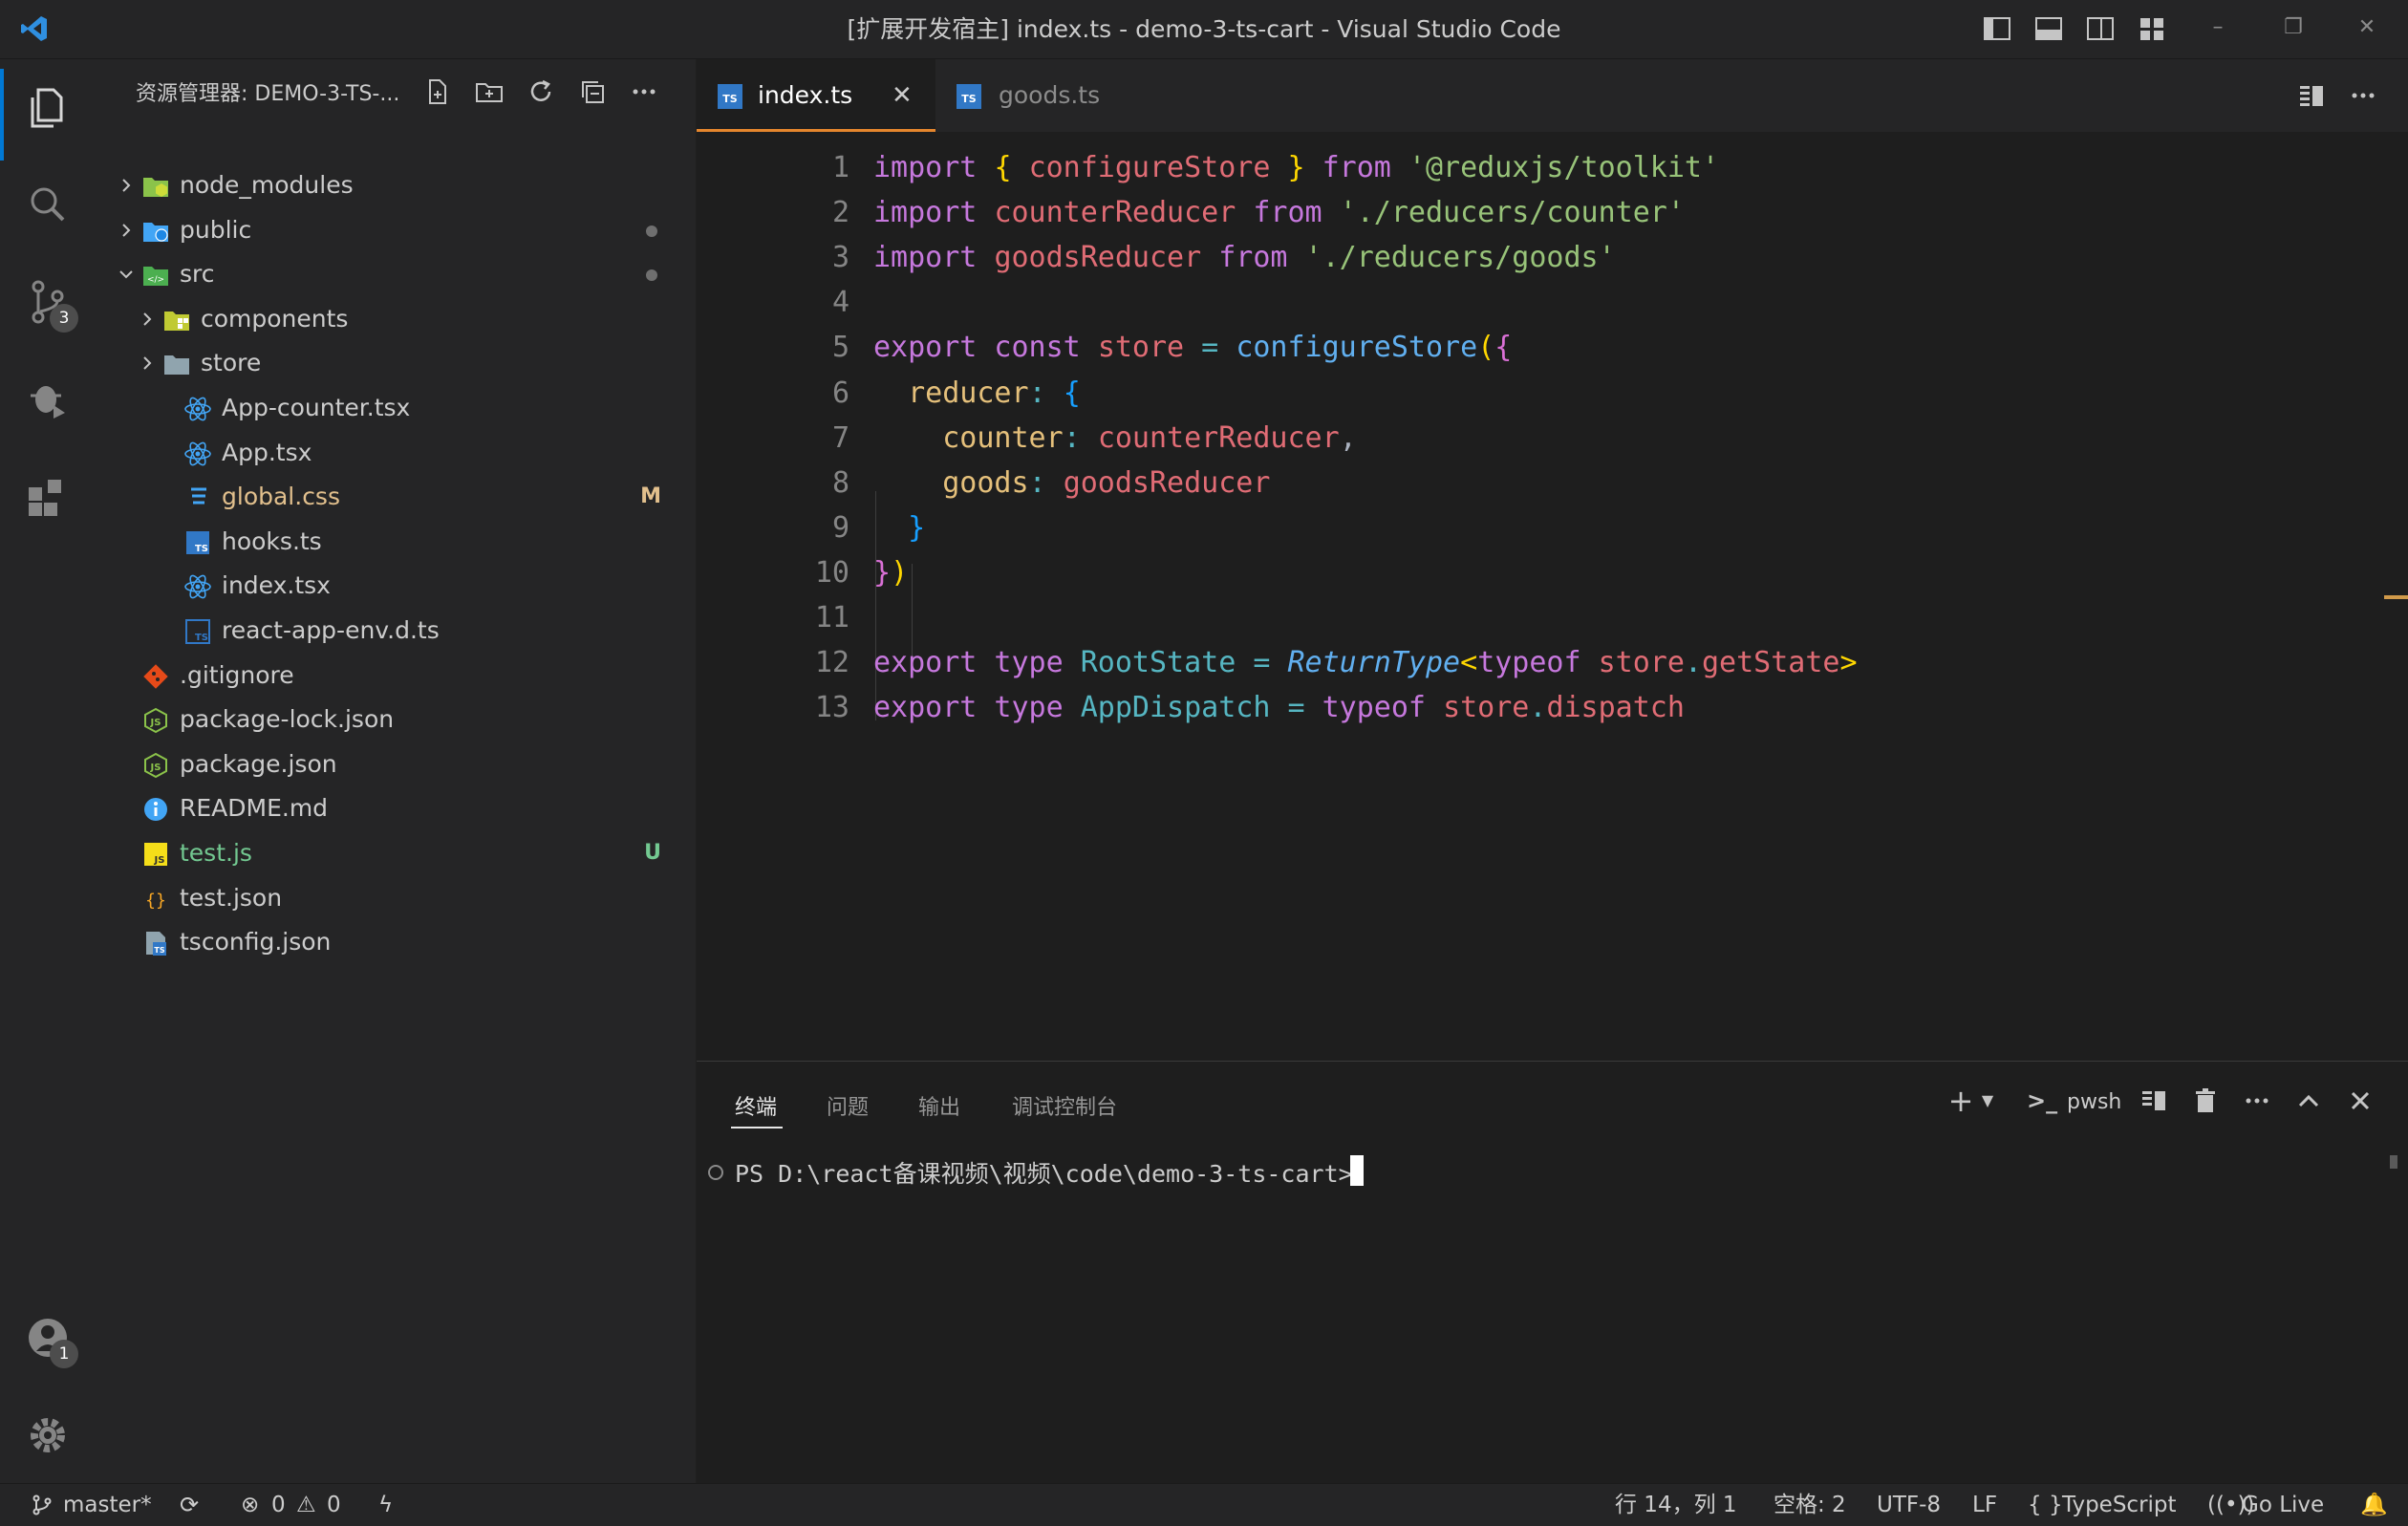  What do you see at coordinates (395, 274) in the screenshot?
I see `tree-folder-src: </> src` at bounding box center [395, 274].